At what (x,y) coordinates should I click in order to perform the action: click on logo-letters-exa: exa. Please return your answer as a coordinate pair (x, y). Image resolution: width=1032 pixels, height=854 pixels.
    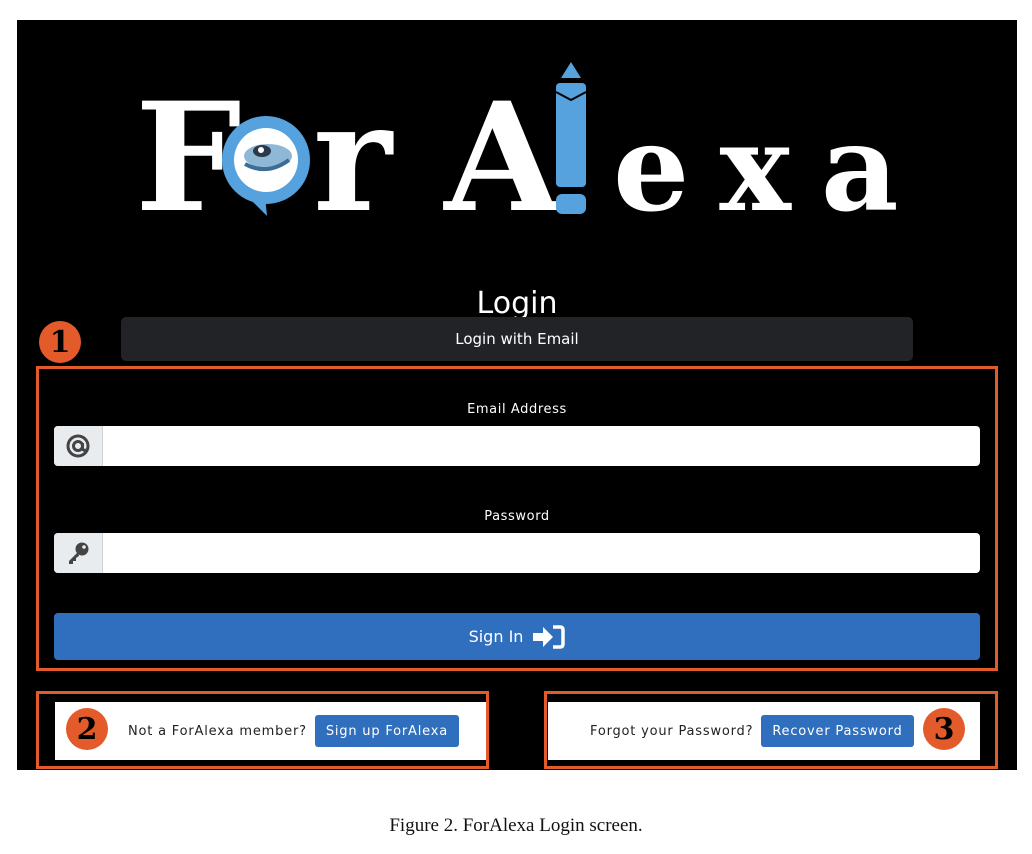
    Looking at the image, I should click on (771, 158).